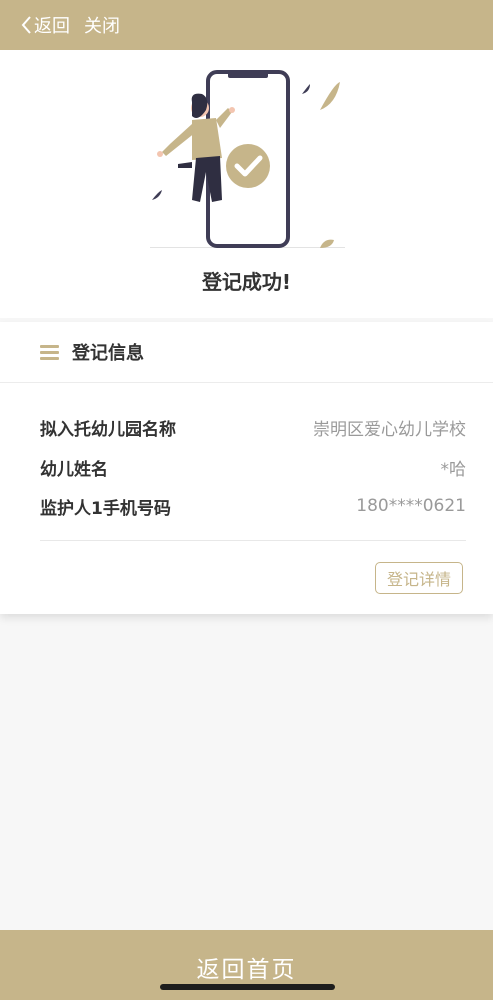 The image size is (493, 1000). I want to click on info-value: 崇明区爱心幼儿学校, so click(389, 429).